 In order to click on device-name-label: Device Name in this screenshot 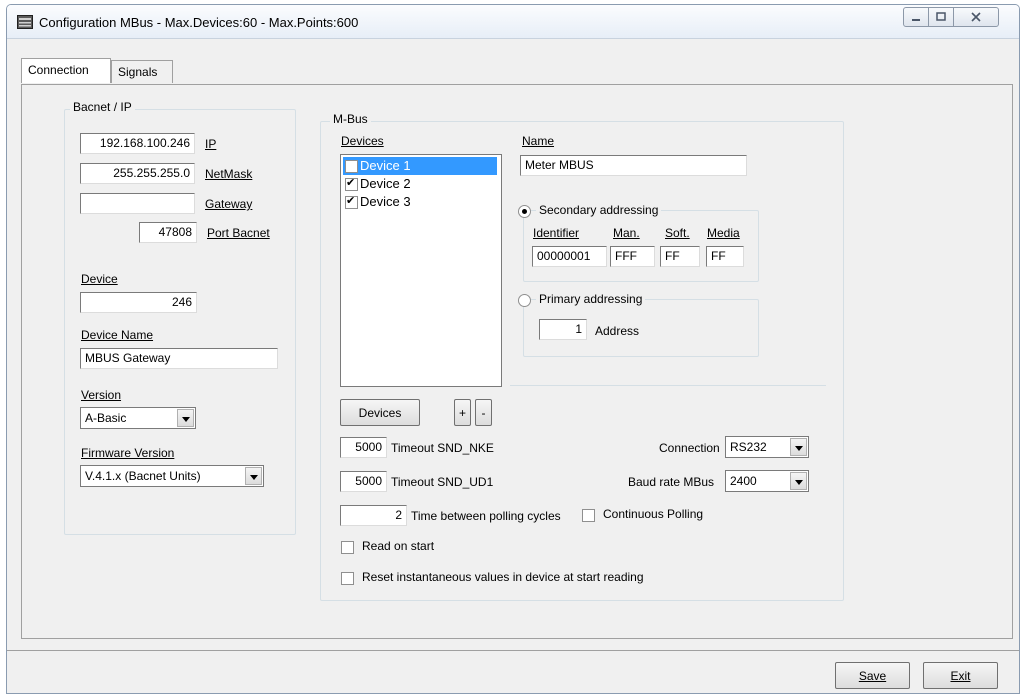, I will do `click(117, 335)`.